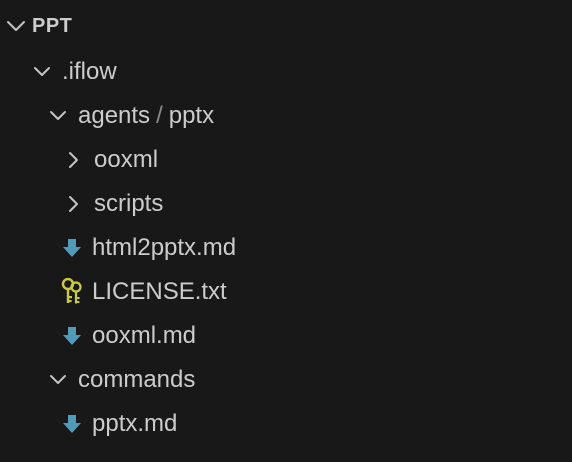 The width and height of the screenshot is (572, 462). I want to click on tree-item-label: pptx.md, so click(135, 423).